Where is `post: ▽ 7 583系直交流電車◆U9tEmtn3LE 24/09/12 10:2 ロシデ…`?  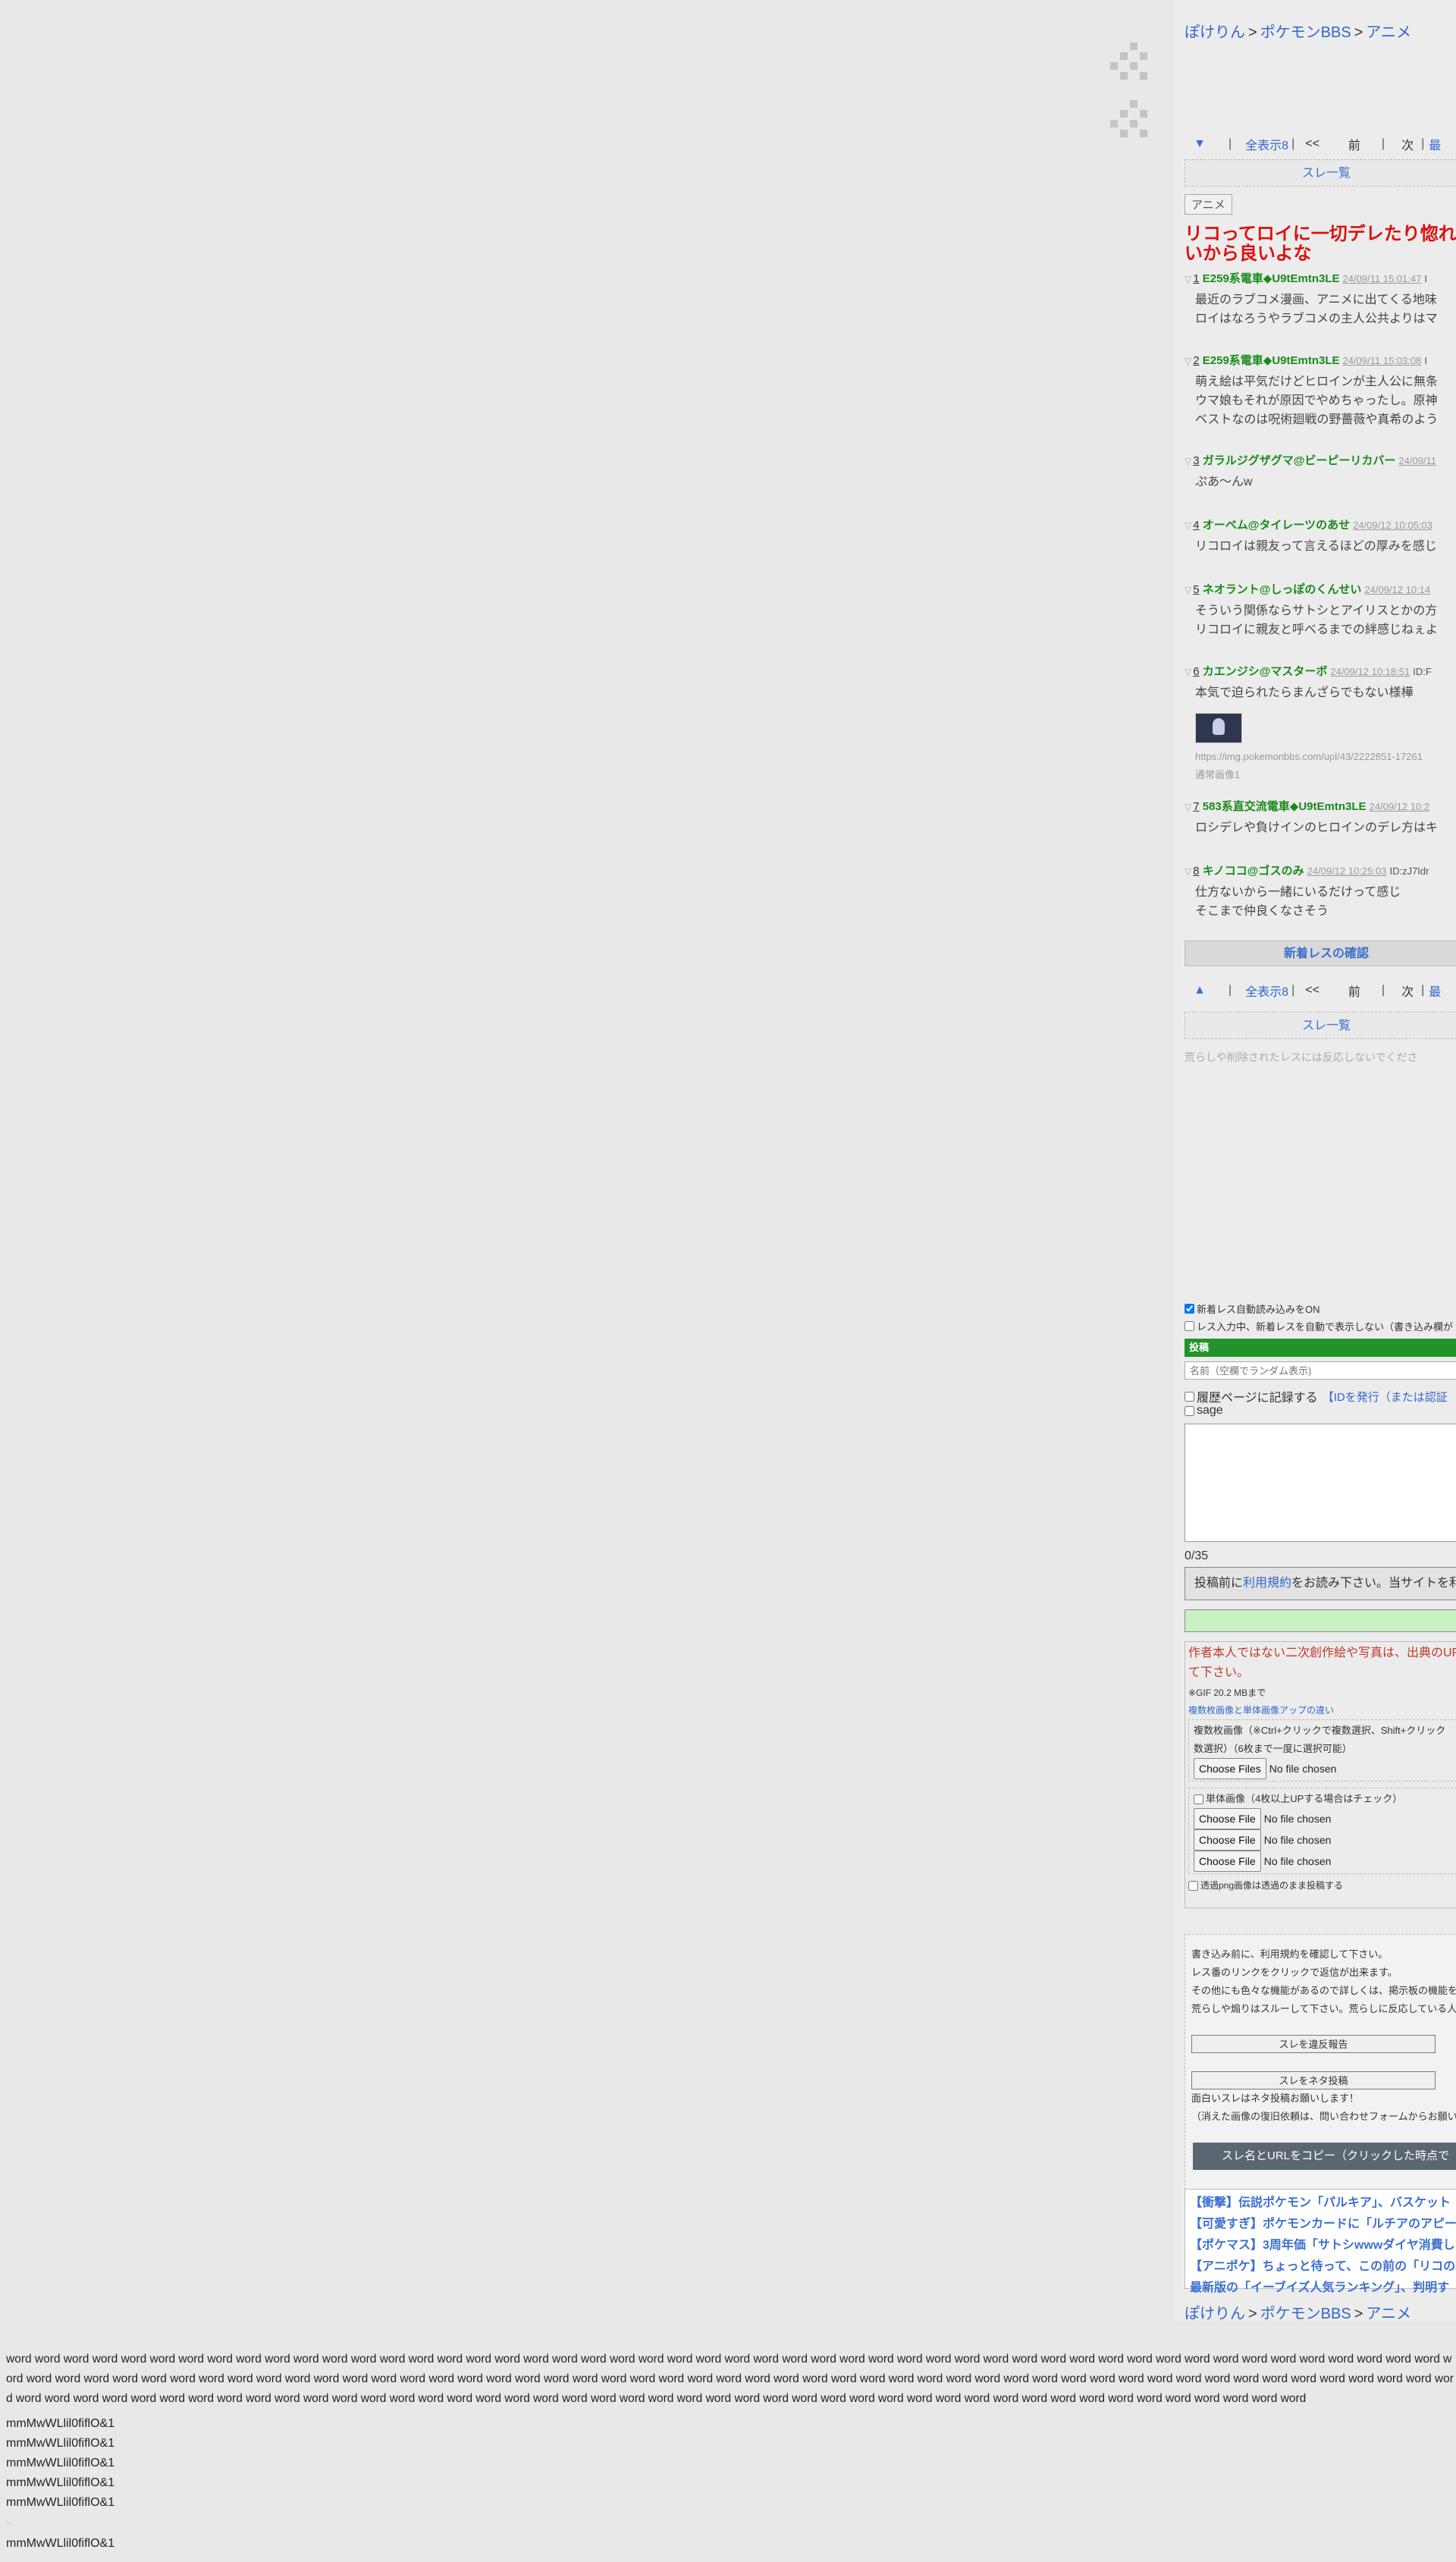 post: ▽ 7 583系直交流電車◆U9tEmtn3LE 24/09/12 10:2 ロシデ… is located at coordinates (1311, 817).